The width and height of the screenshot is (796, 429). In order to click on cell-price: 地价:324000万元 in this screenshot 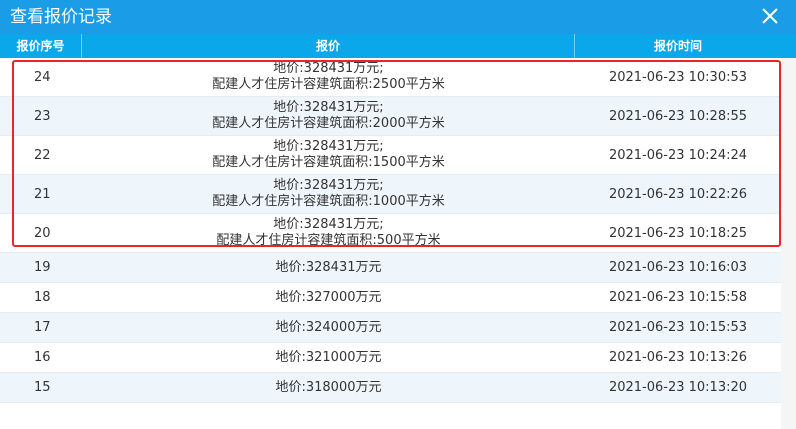, I will do `click(328, 327)`.